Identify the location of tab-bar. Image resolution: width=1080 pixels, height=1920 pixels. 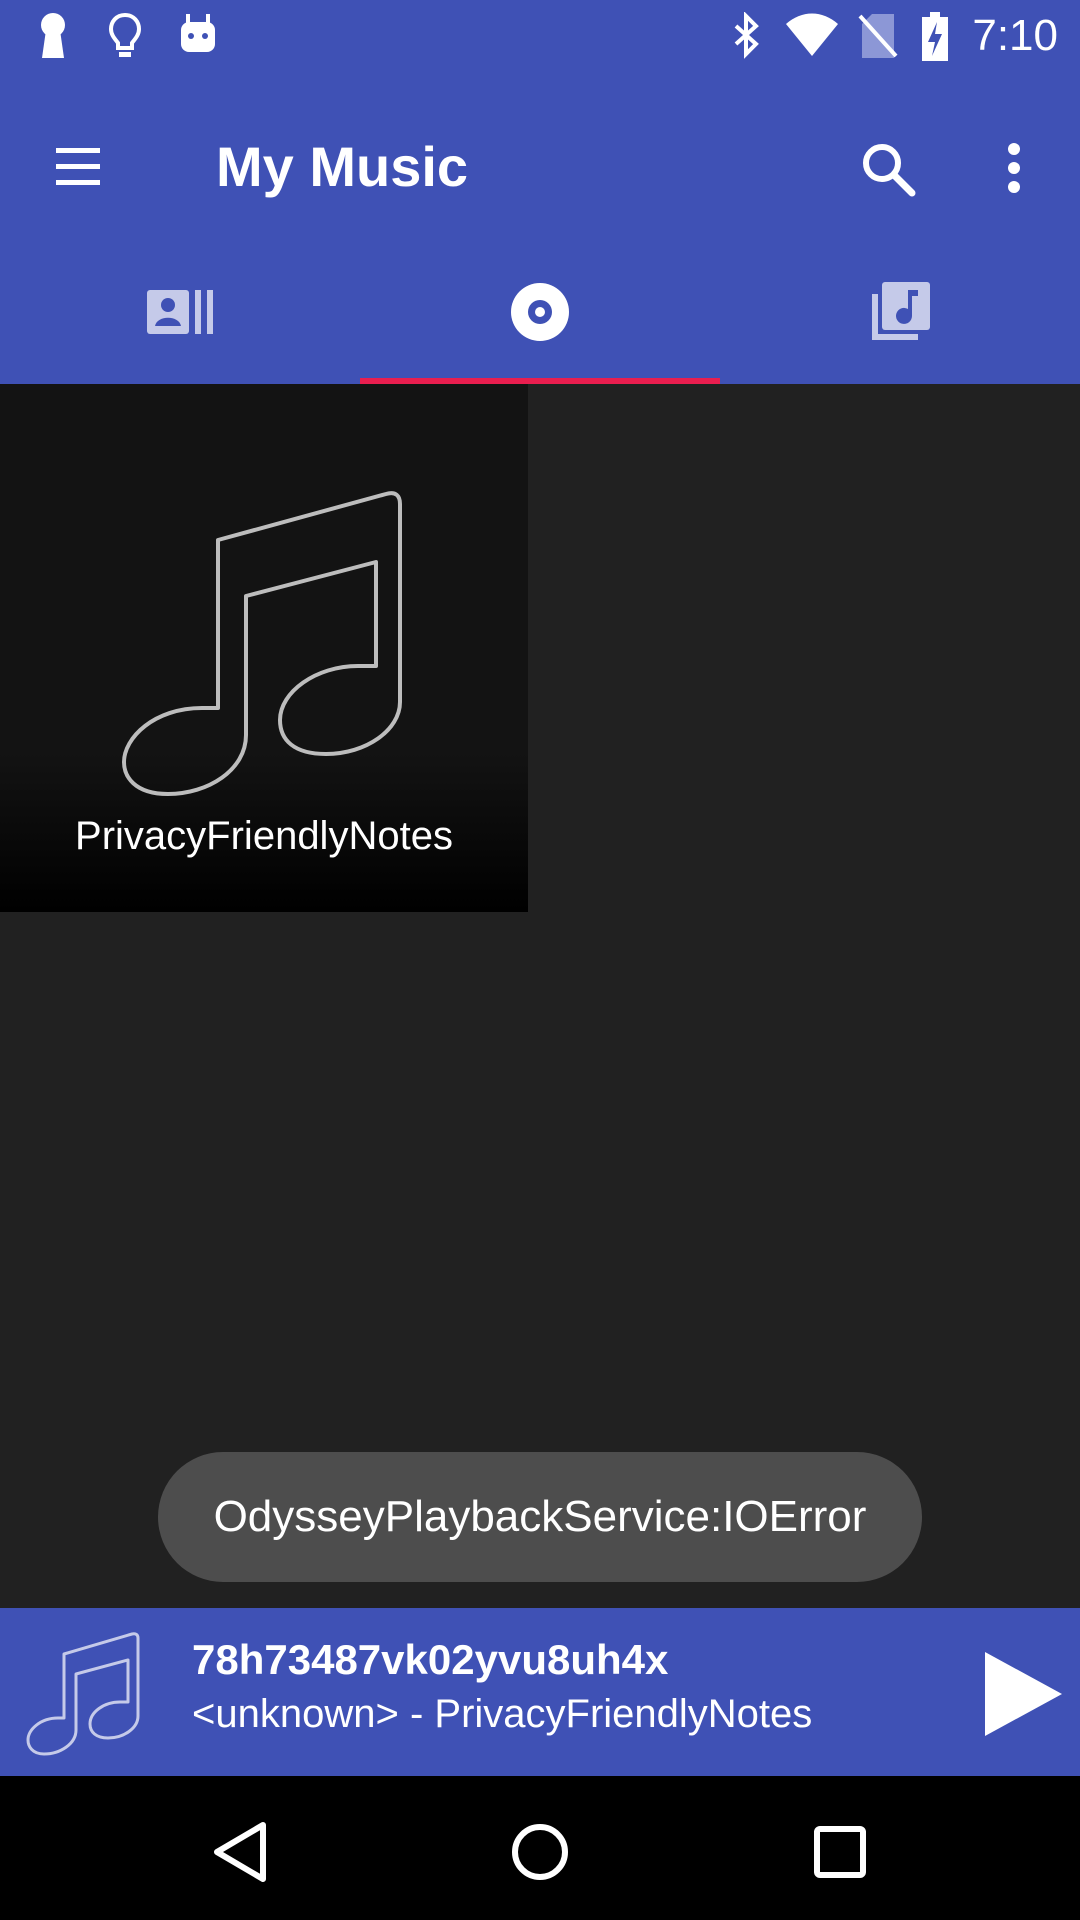
(540, 312).